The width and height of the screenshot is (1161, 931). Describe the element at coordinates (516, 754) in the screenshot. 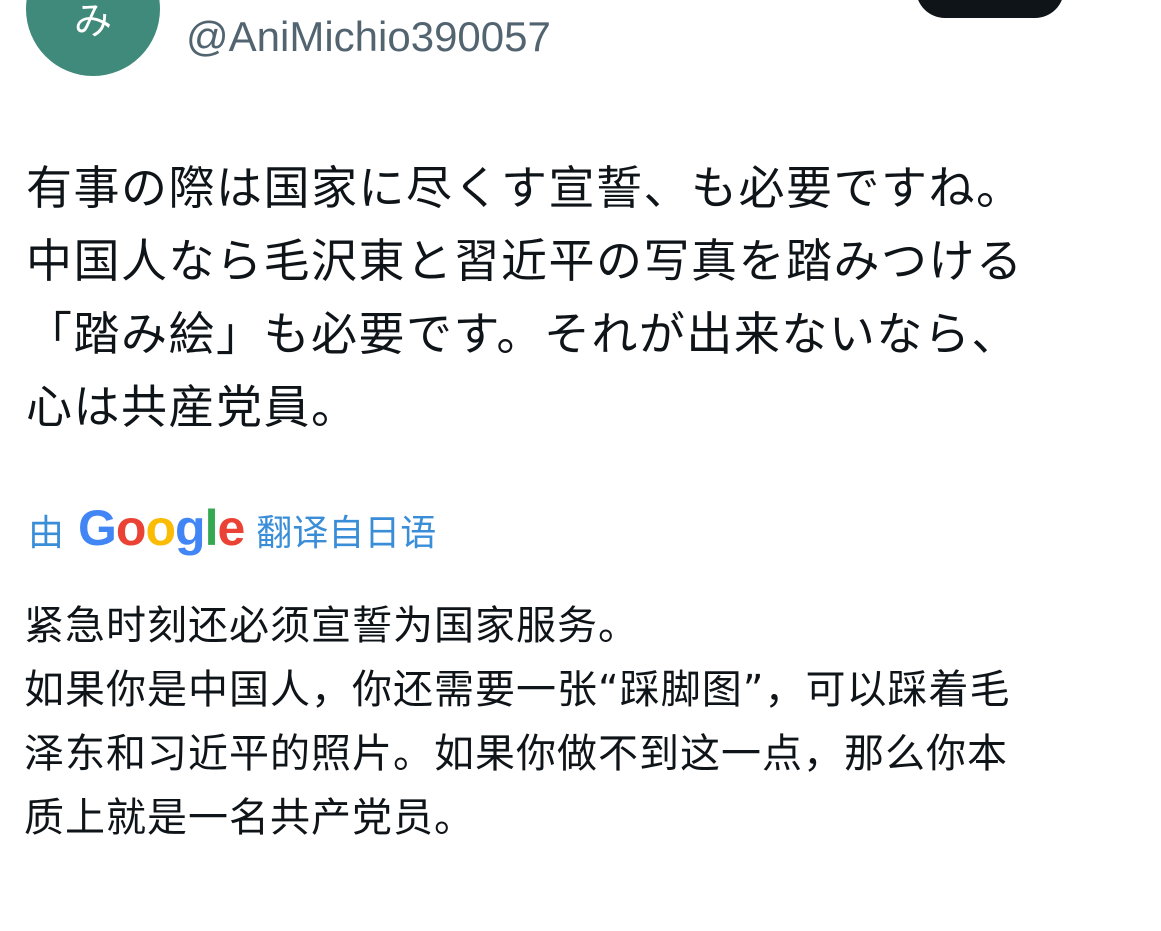

I see `translation-line: 泽东和习近平的照片。如果你做不到这一点，那么你本` at that location.